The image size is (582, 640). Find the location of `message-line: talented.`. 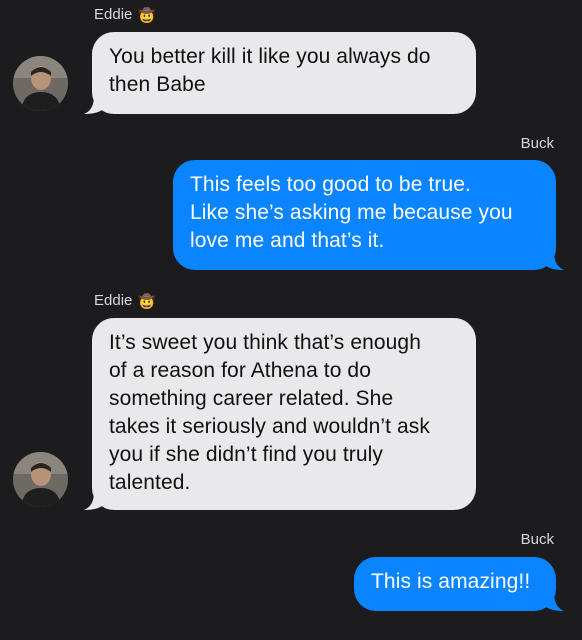

message-line: talented. is located at coordinates (150, 482).